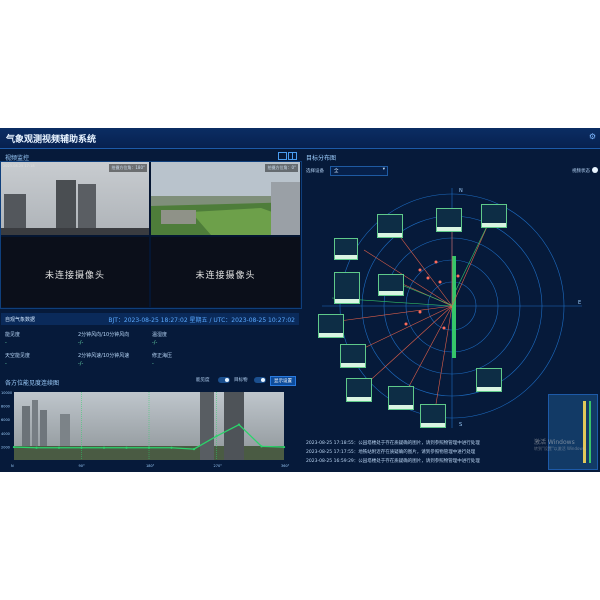 The height and width of the screenshot is (600, 600). Describe the element at coordinates (82, 466) in the screenshot. I see `x-tick-label: 90°` at that location.